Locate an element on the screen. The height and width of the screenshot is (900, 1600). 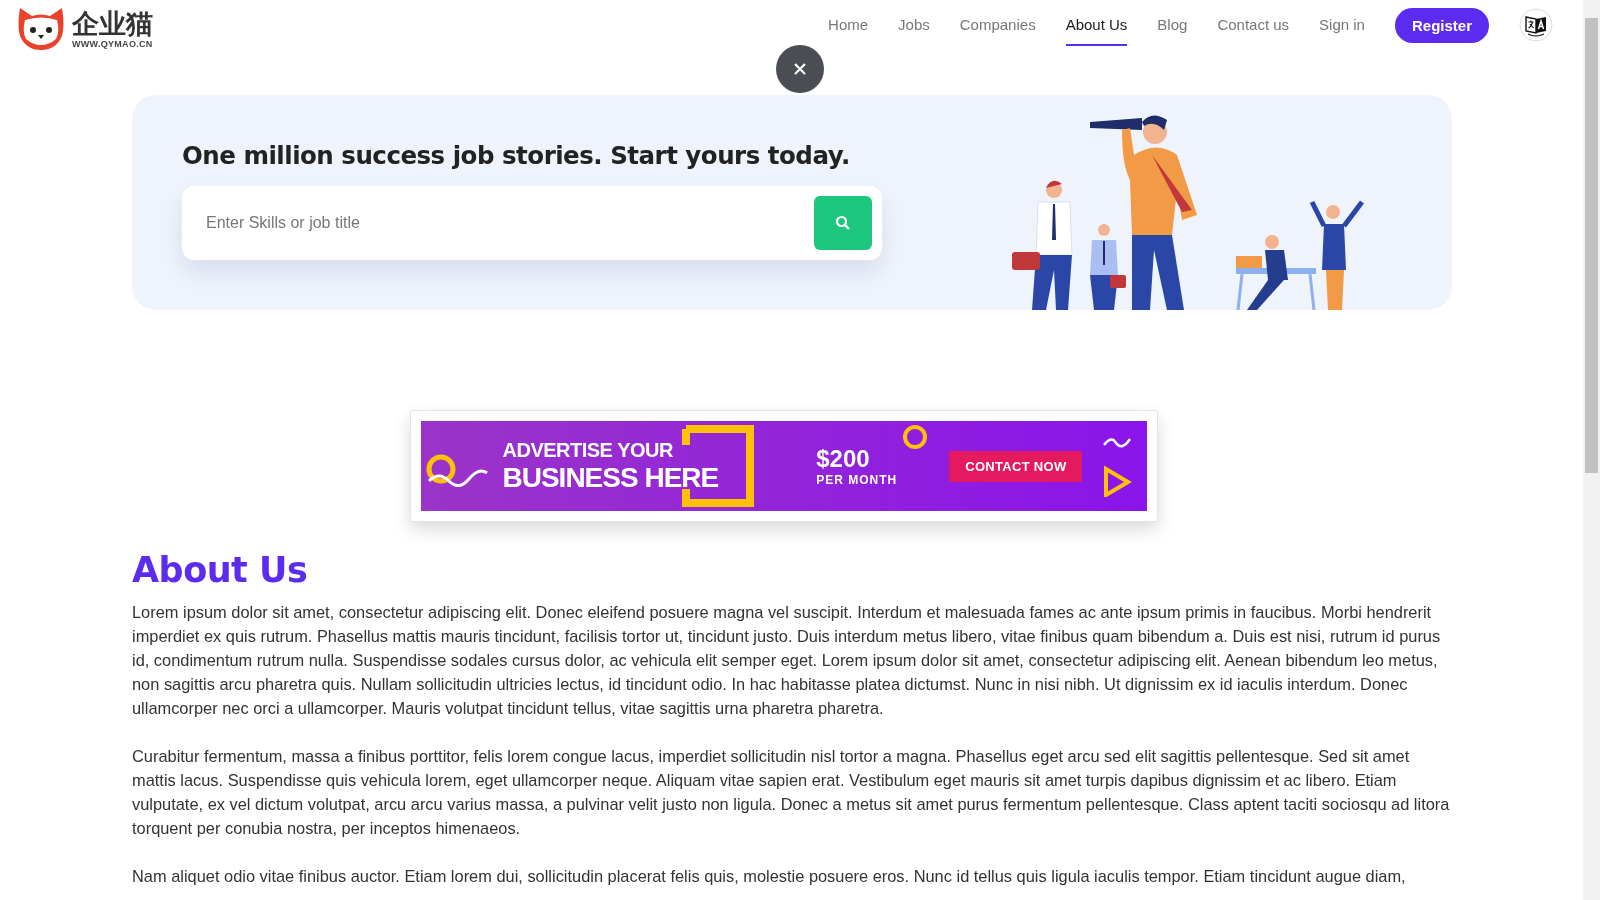
nav-link: Sign in is located at coordinates (1342, 26).